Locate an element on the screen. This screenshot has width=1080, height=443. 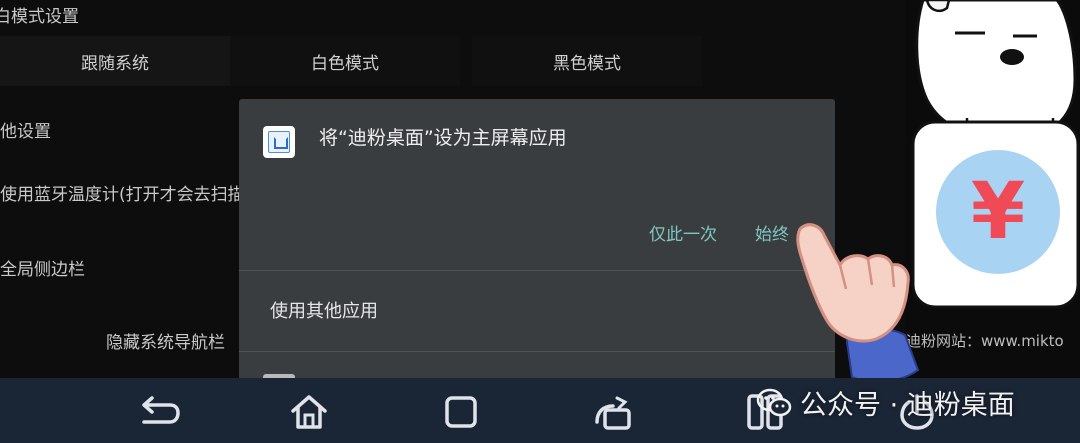
theme-option-dark: 黑色模式 is located at coordinates (587, 61).